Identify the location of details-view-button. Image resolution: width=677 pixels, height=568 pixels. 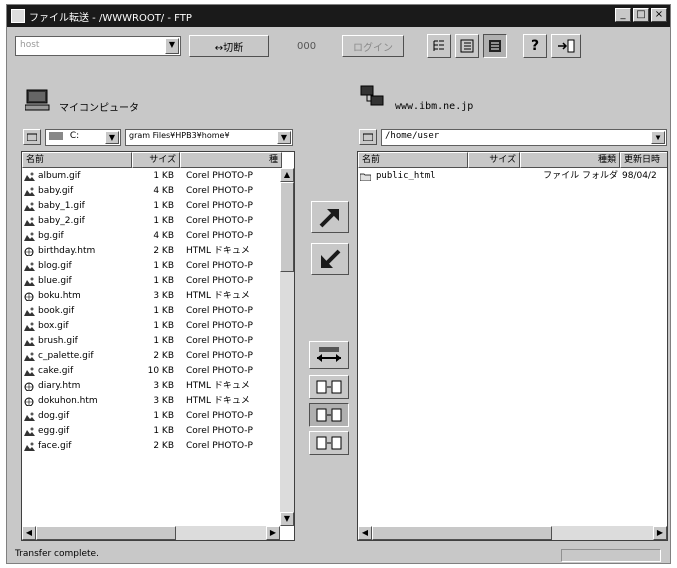
(495, 46).